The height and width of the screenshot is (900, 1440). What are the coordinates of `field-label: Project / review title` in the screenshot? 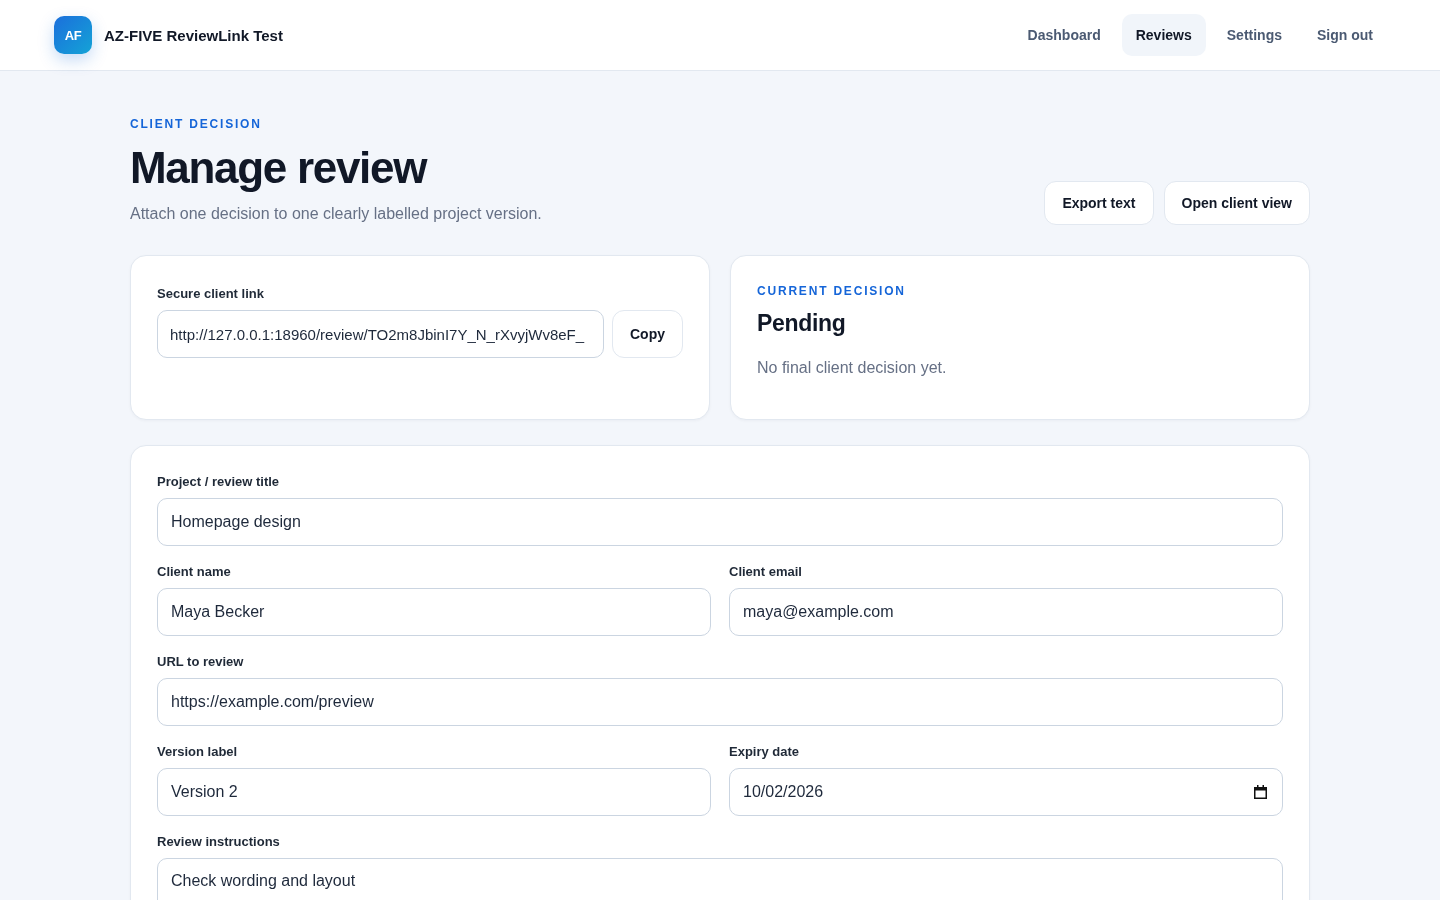 It's located at (219, 482).